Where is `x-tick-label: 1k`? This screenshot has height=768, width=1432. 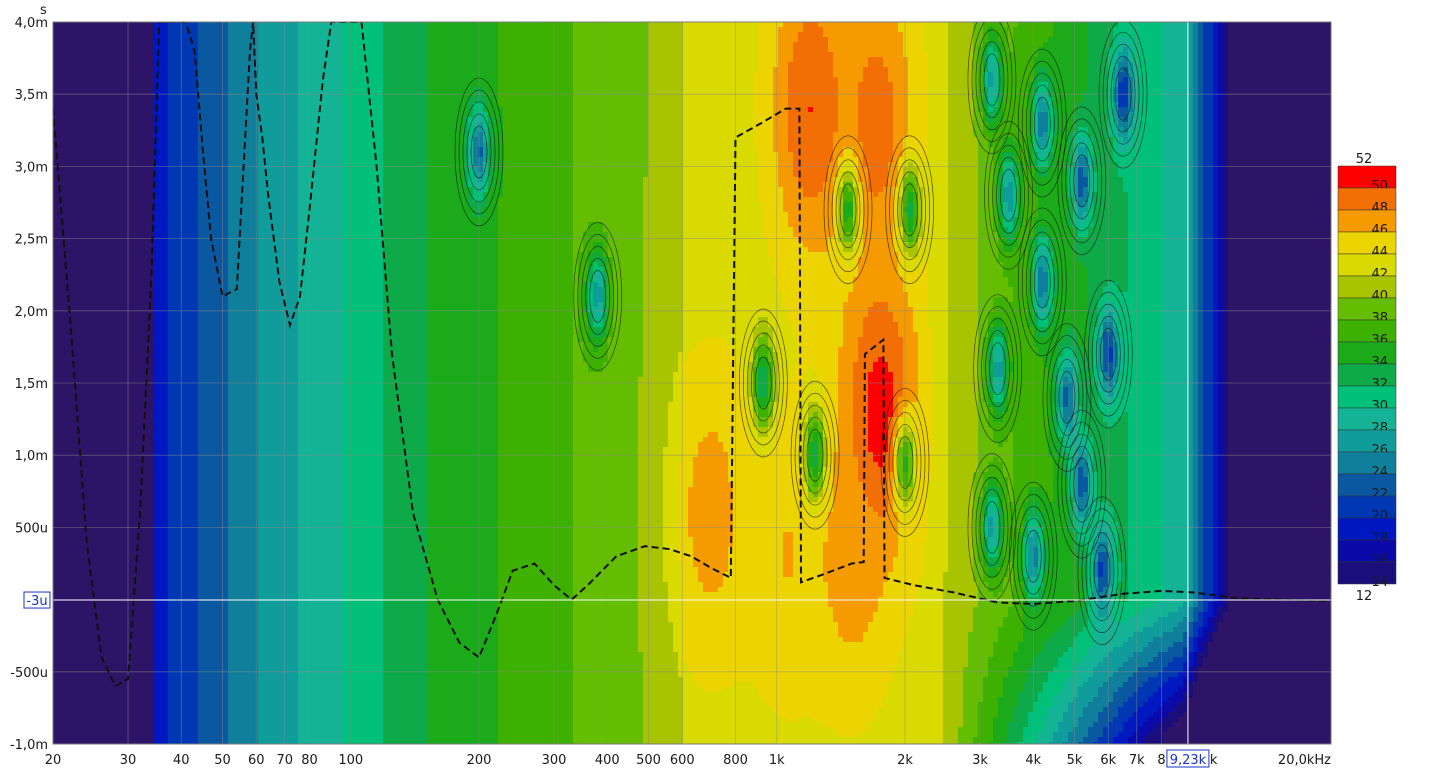
x-tick-label: 1k is located at coordinates (777, 760).